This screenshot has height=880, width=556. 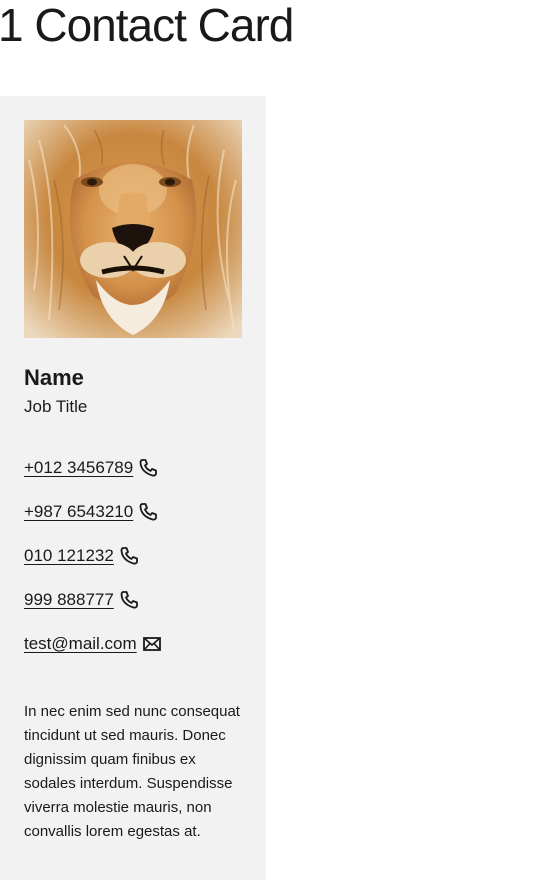 I want to click on email-link: test@mail.com, so click(x=80, y=644).